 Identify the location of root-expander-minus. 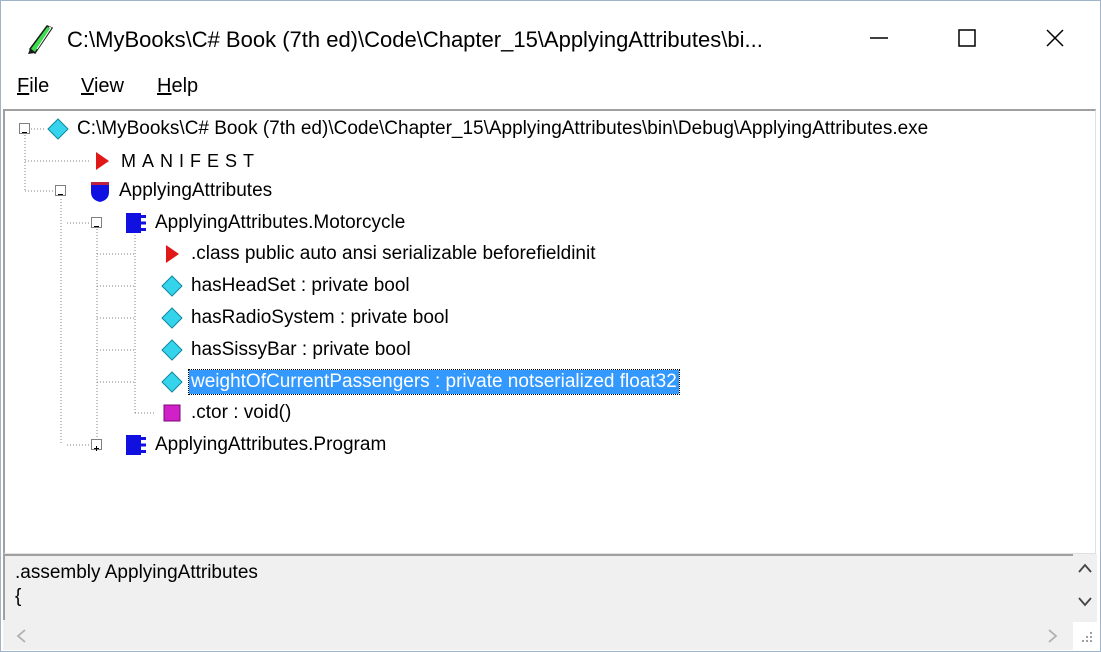
(24, 128).